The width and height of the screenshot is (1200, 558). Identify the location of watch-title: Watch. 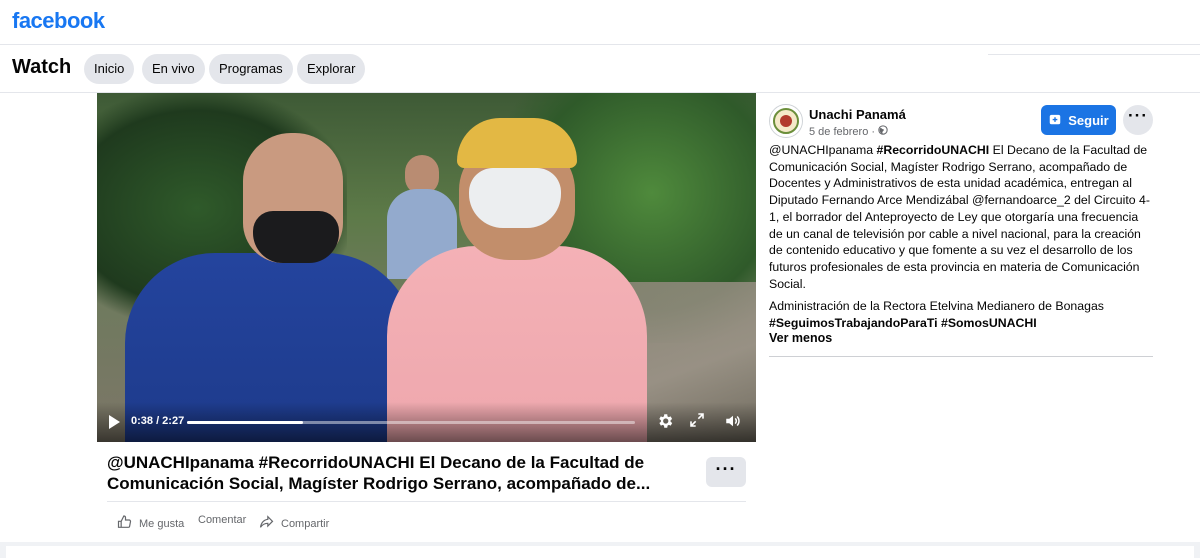
(42, 67).